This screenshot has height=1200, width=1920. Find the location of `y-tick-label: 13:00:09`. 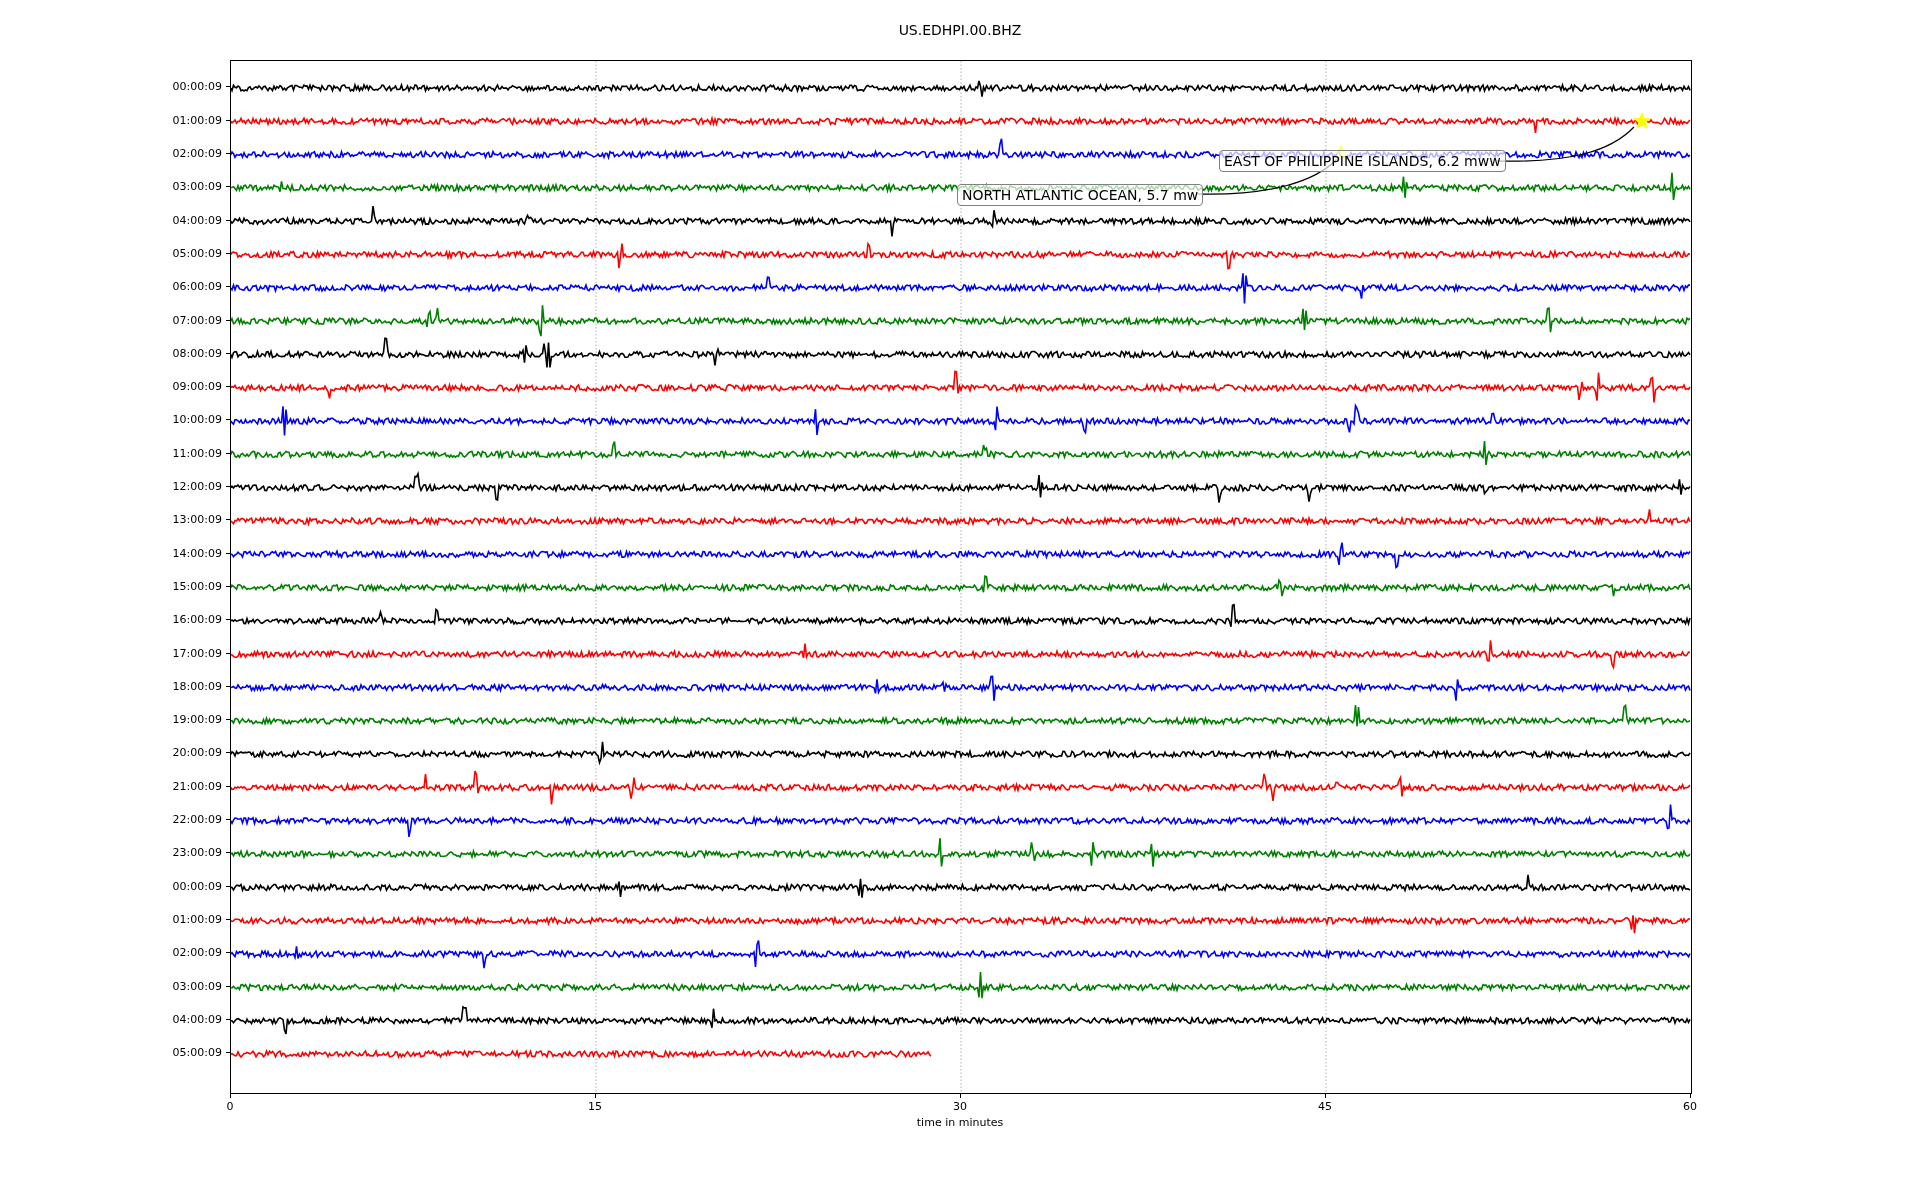

y-tick-label: 13:00:09 is located at coordinates (197, 520).